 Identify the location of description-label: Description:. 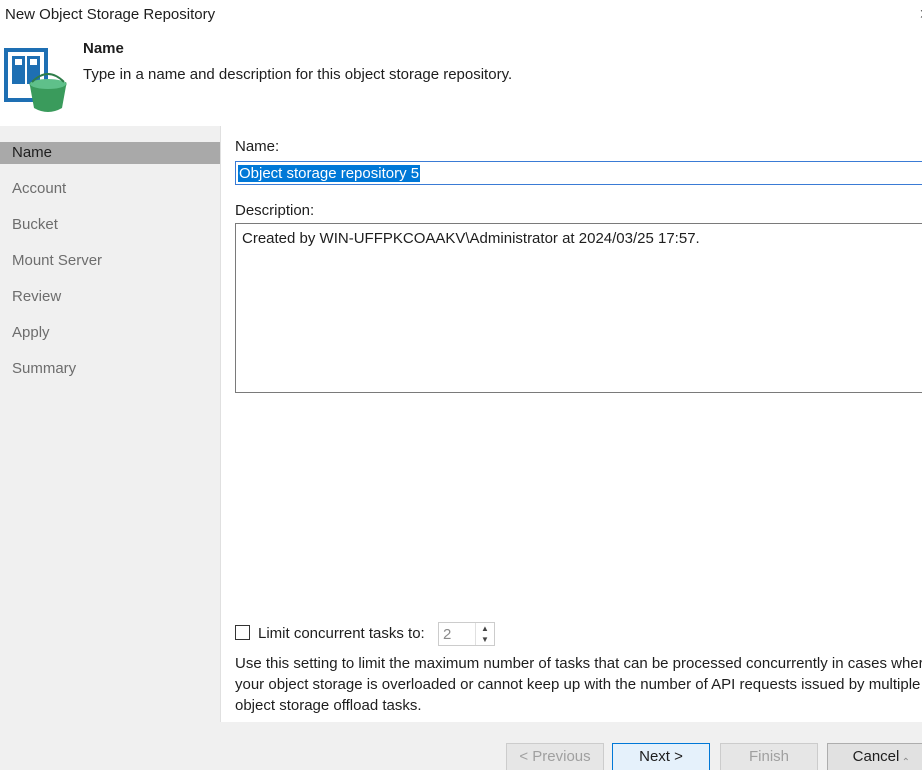
(275, 210).